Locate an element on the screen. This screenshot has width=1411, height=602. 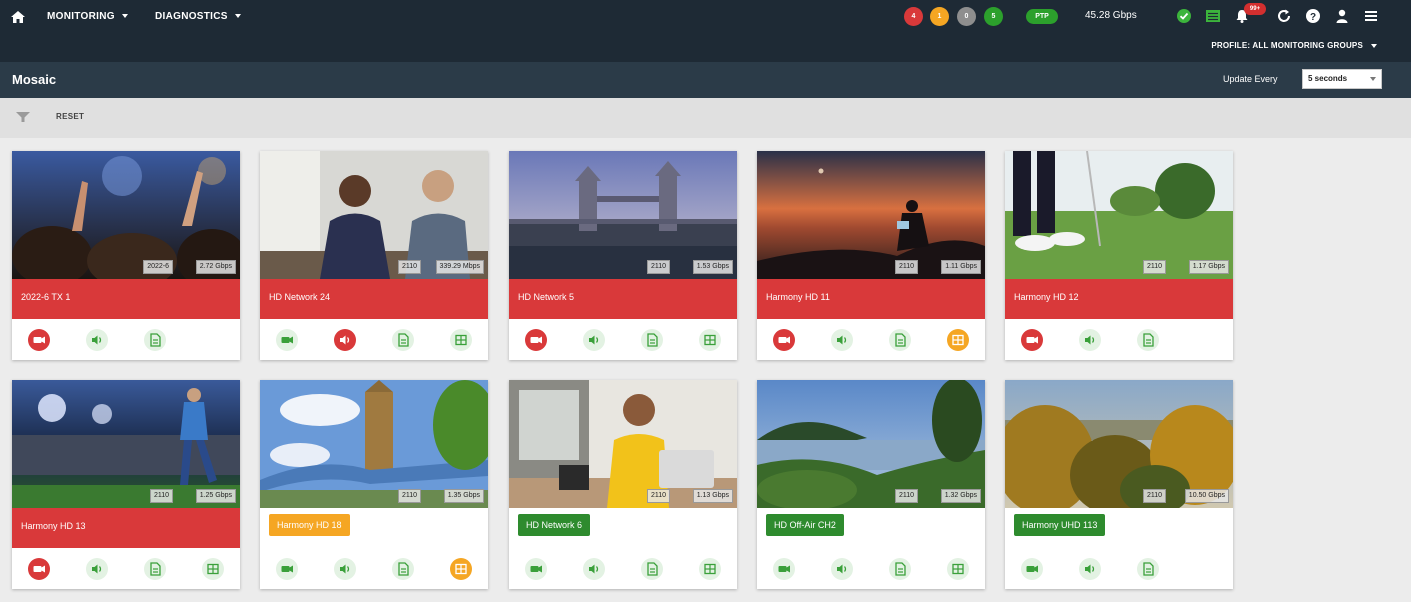
stream-thumbnail: 2110 10.50 Gbps is located at coordinates (1119, 444).